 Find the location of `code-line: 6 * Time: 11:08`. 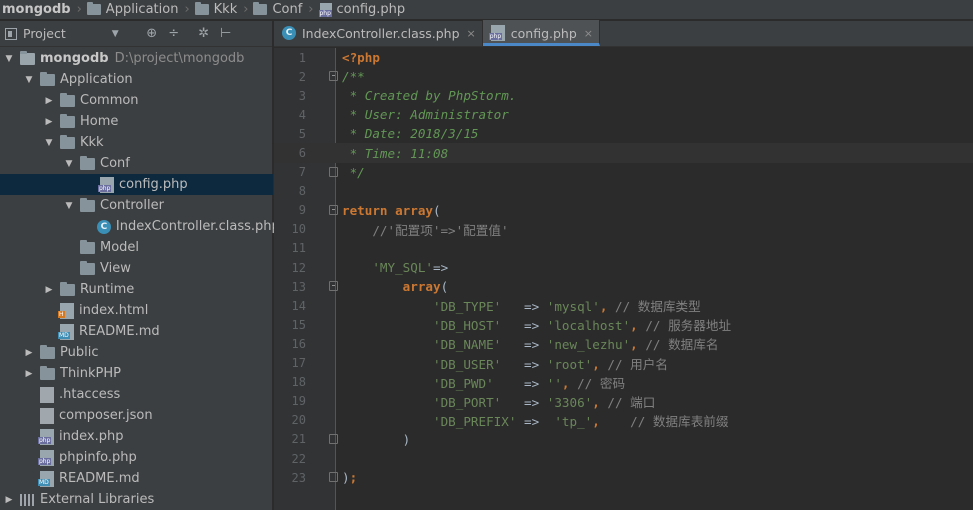

code-line: 6 * Time: 11:08 is located at coordinates (623, 153).